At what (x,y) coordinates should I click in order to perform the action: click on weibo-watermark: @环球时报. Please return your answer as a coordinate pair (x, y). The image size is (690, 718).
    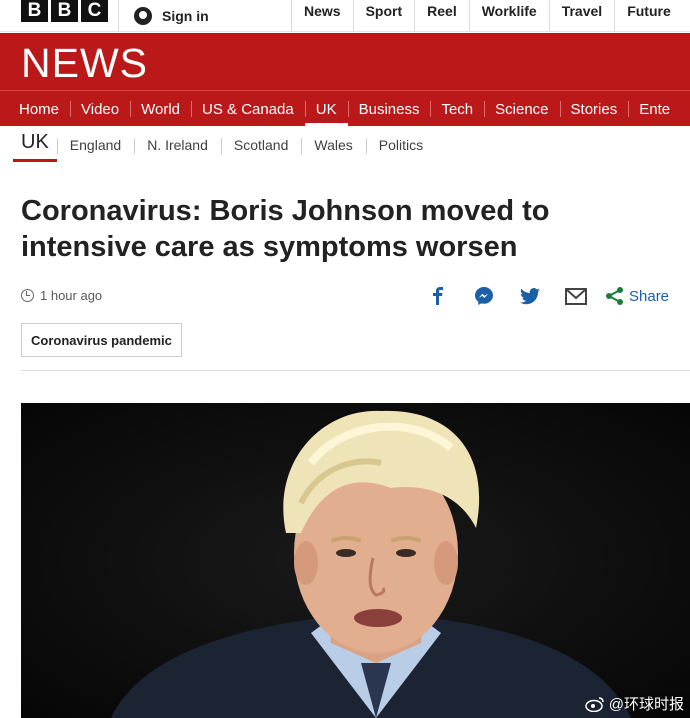
    Looking at the image, I should click on (634, 703).